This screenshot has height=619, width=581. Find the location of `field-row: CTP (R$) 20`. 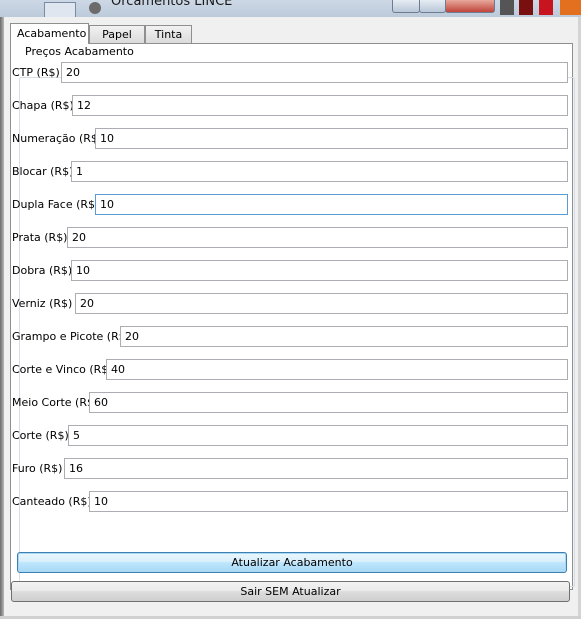

field-row: CTP (R$) 20 is located at coordinates (286, 73).